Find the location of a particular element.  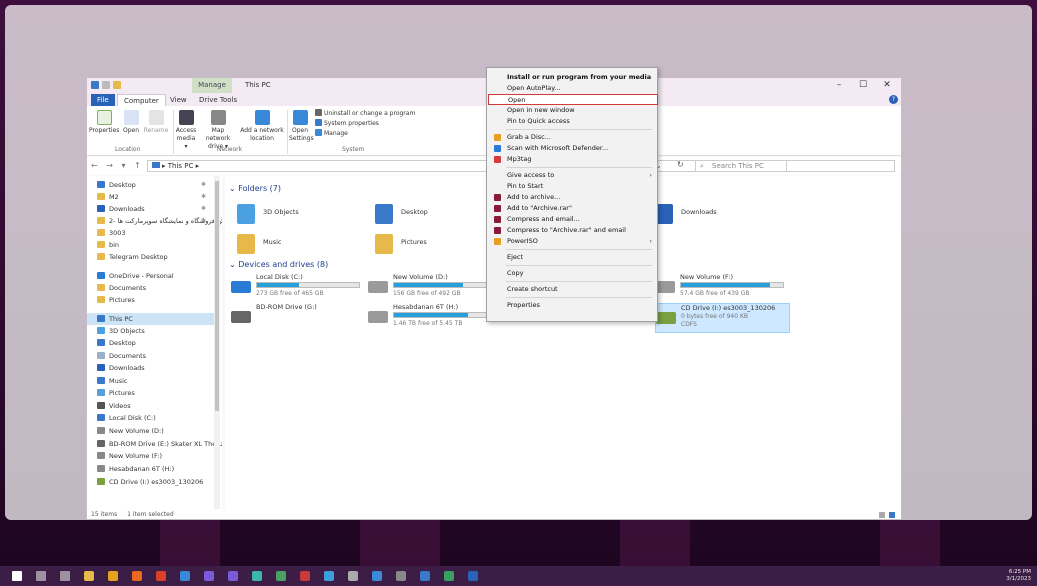

drive-item: New Volume (D:) 156 GB free of 492 GB is located at coordinates (435, 288).